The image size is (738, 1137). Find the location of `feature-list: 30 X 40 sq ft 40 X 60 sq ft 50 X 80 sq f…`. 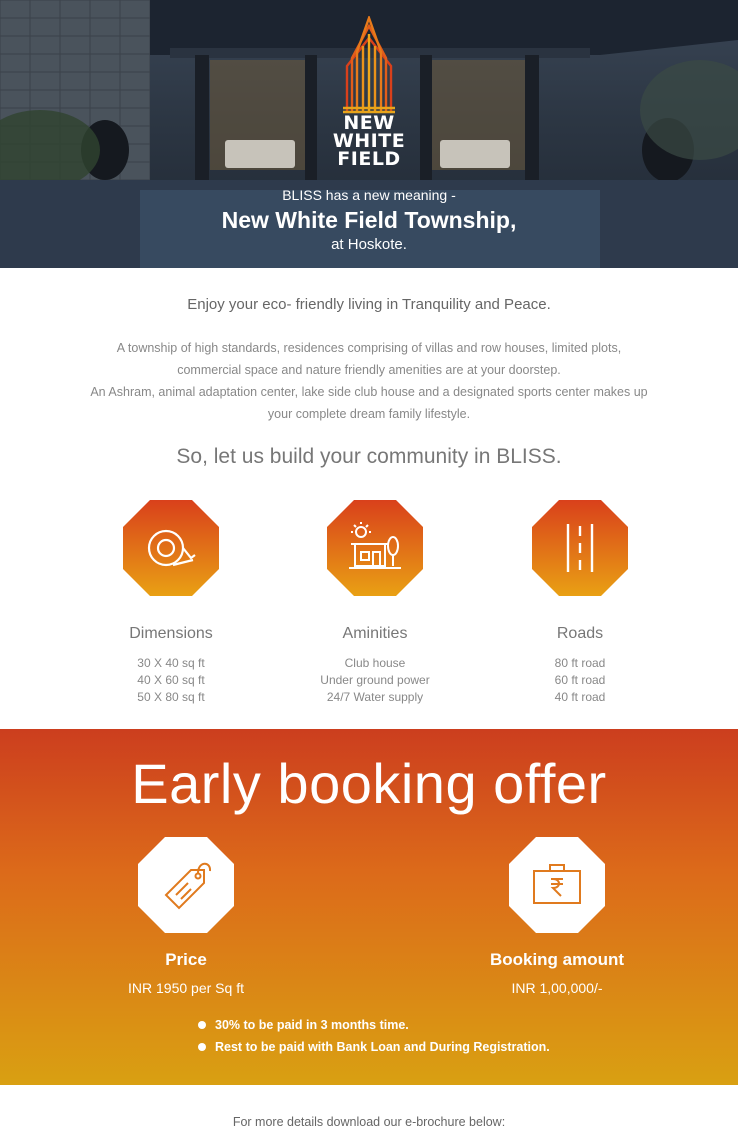

feature-list: 30 X 40 sq ft 40 X 60 sq ft 50 X 80 sq f… is located at coordinates (171, 680).